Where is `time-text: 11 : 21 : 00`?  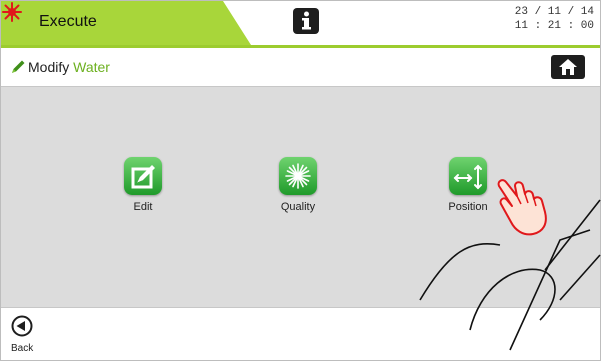 time-text: 11 : 21 : 00 is located at coordinates (554, 26).